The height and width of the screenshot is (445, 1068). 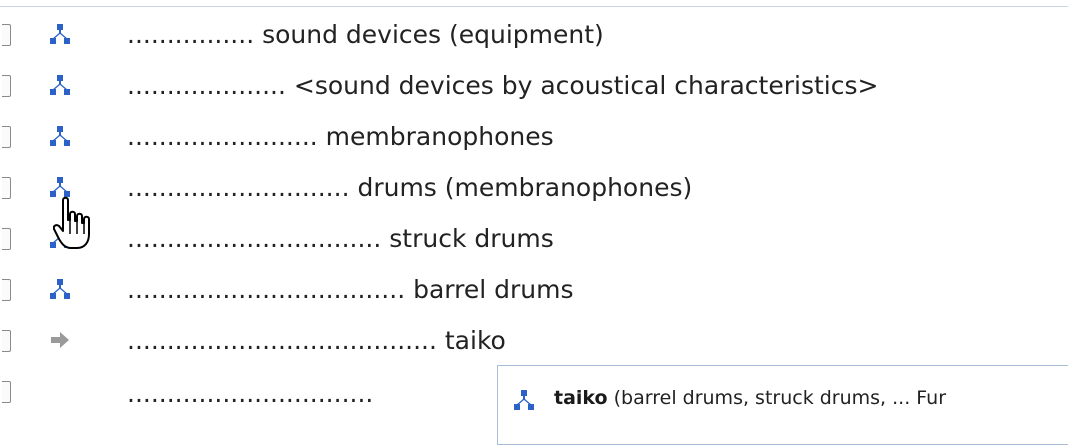 What do you see at coordinates (60, 340) in the screenshot?
I see `arrow-right-icon` at bounding box center [60, 340].